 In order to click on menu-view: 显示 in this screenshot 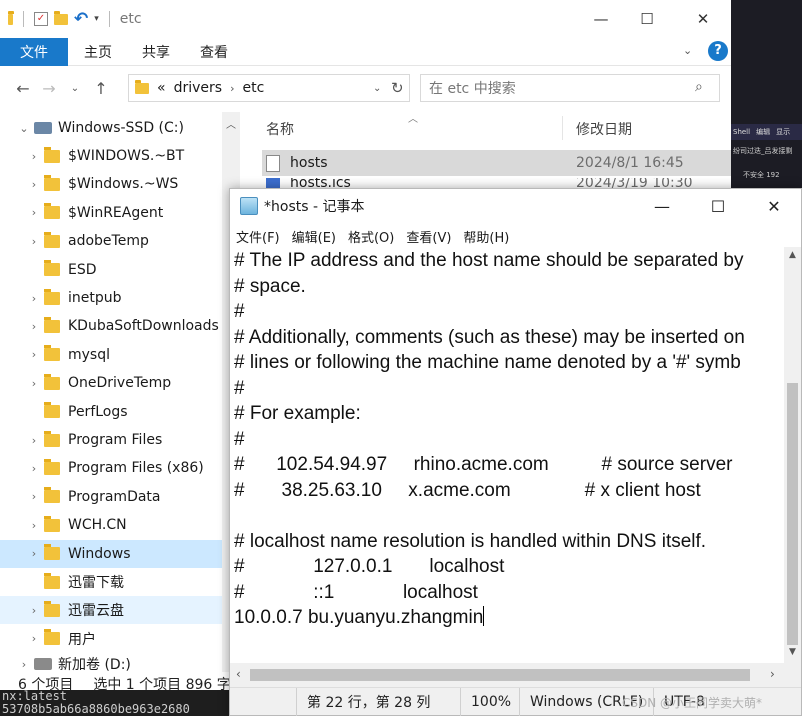, I will do `click(783, 132)`.